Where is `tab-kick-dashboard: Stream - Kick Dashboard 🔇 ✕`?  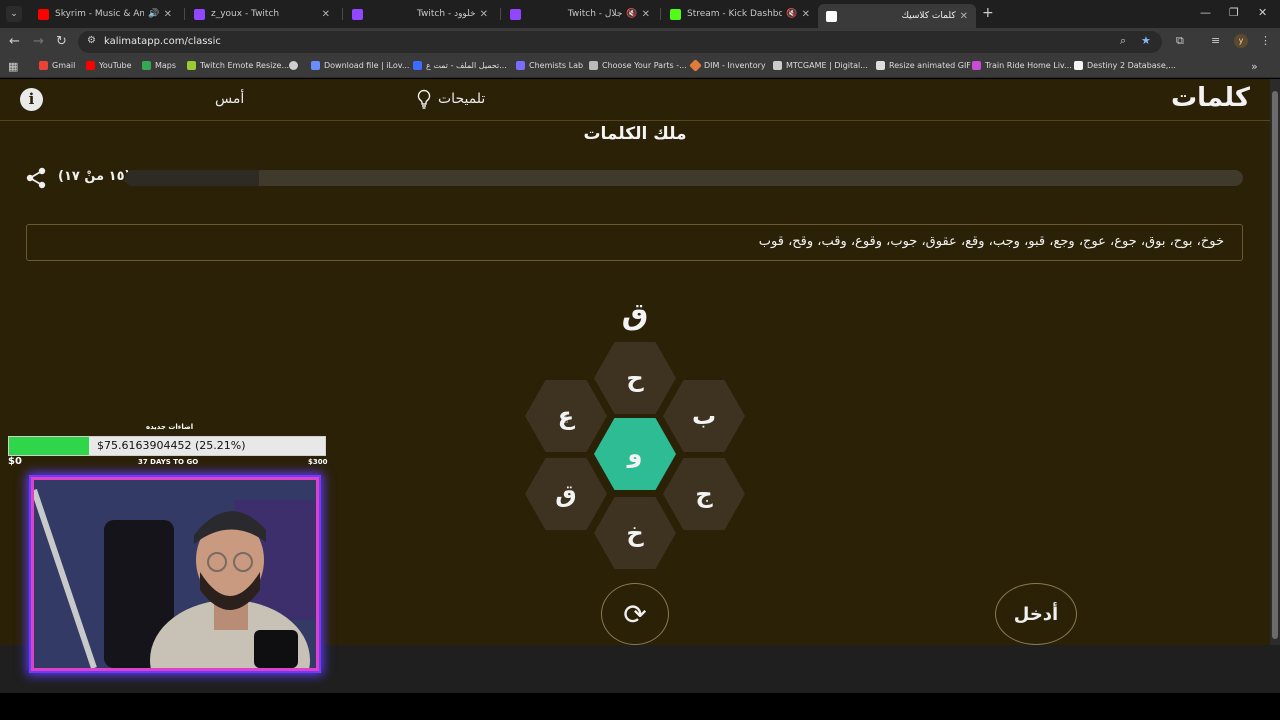
tab-kick-dashboard: Stream - Kick Dashboard 🔇 ✕ is located at coordinates (740, 14).